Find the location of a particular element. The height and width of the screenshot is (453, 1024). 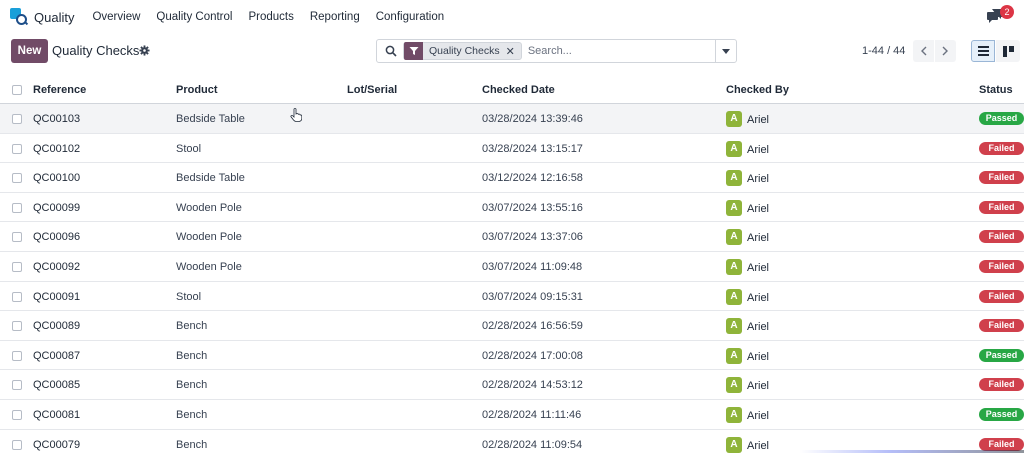

search-bar: Quality Checks ✕ is located at coordinates (556, 51).